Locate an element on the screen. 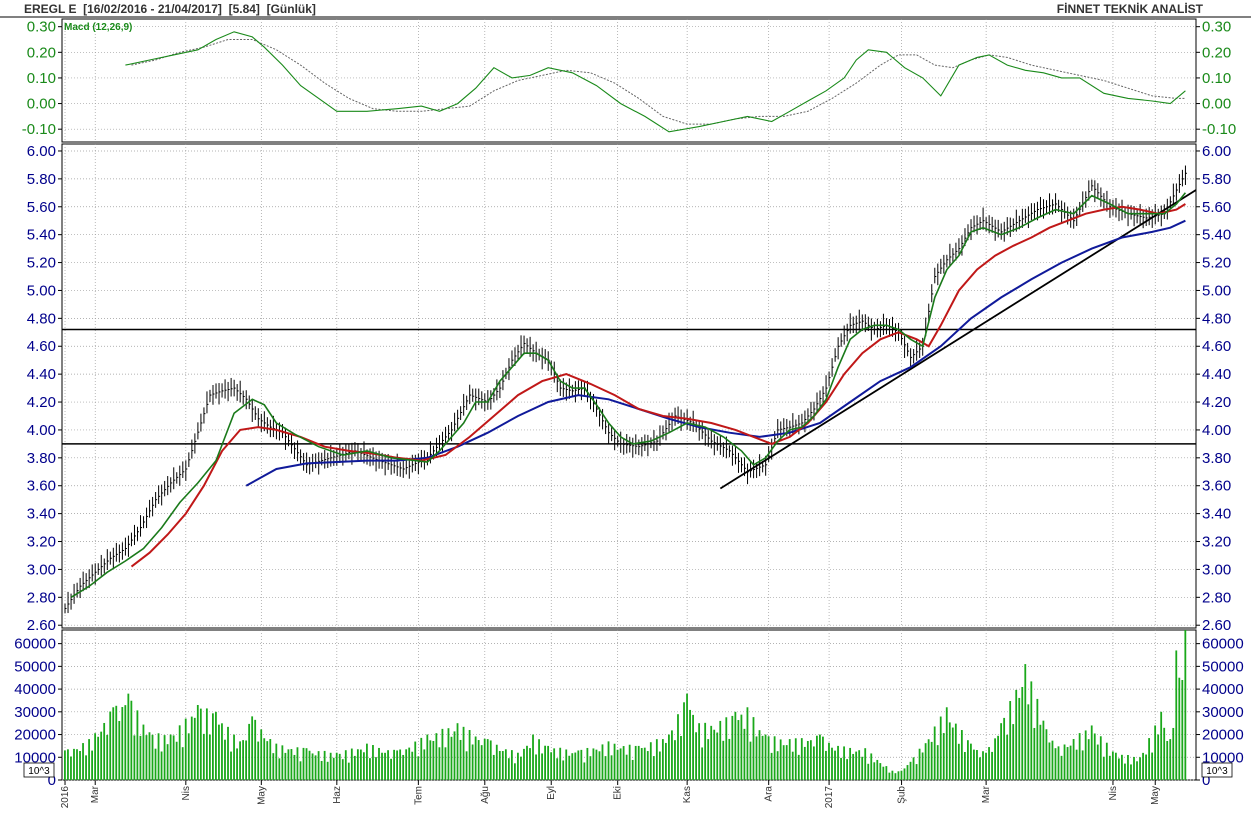 The height and width of the screenshot is (822, 1251). price-y-tick-label-right: 4.60 is located at coordinates (1216, 346).